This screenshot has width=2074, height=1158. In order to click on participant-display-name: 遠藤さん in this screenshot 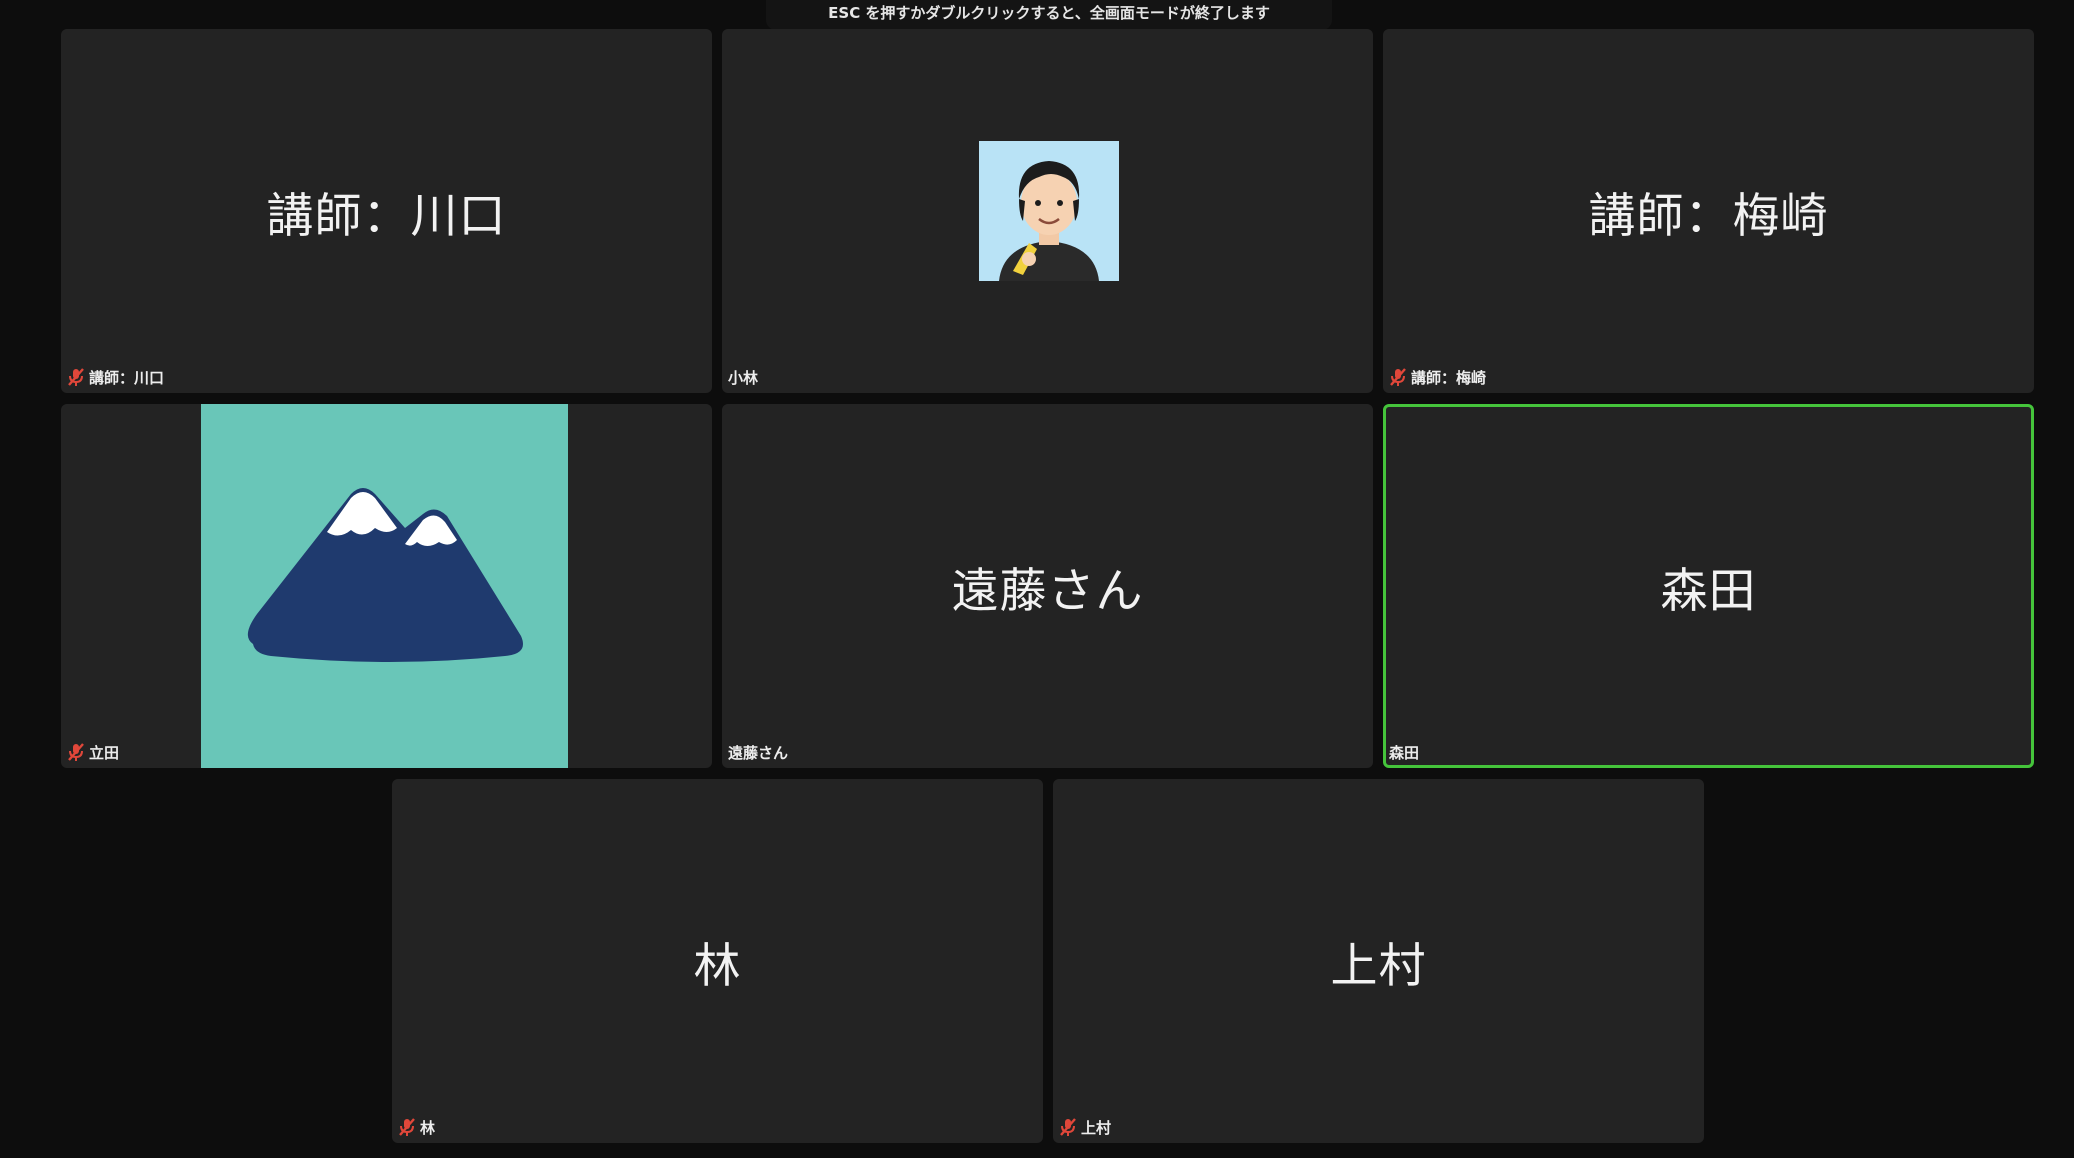, I will do `click(1047, 591)`.